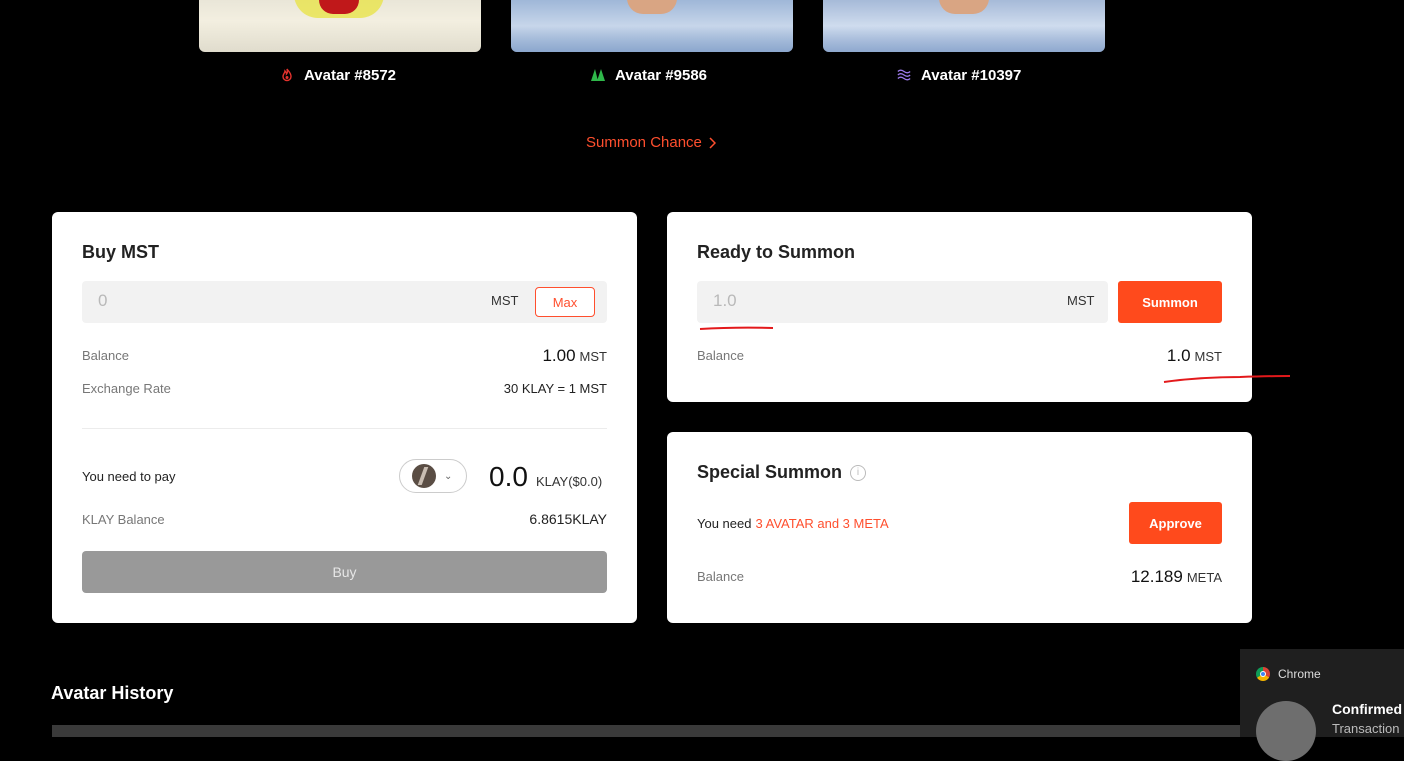 Image resolution: width=1404 pixels, height=761 pixels. I want to click on avatar-label-8572: Avatar #8572, so click(338, 75).